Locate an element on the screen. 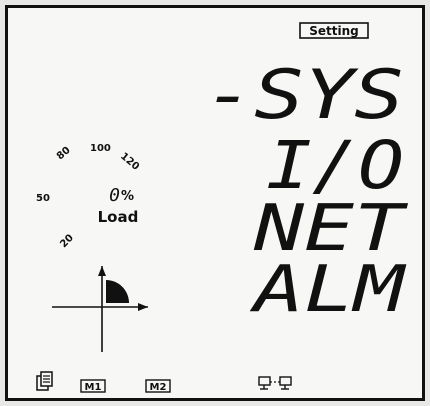  m2-label: M2 is located at coordinates (158, 387).